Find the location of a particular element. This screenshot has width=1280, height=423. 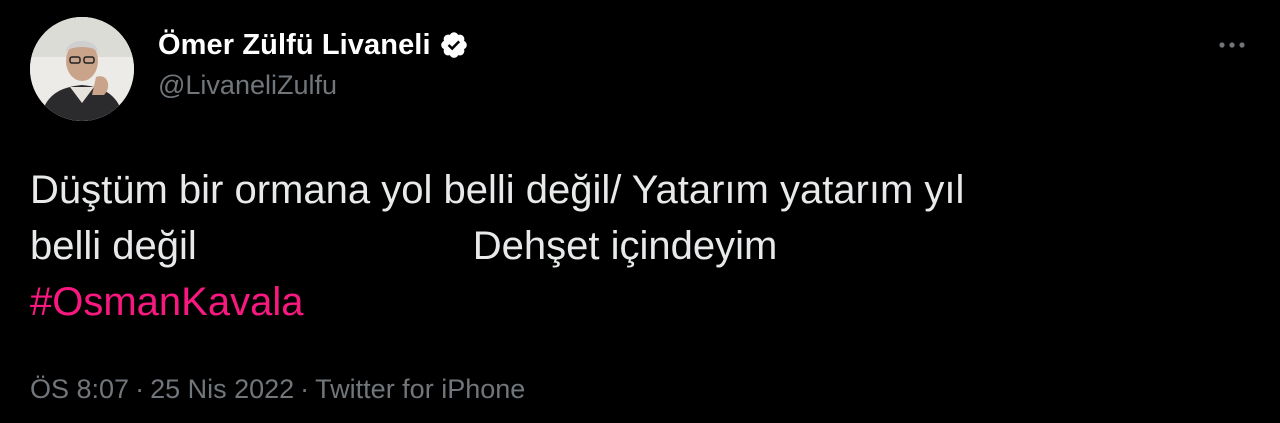

hashtag-link: #OsmanKavala is located at coordinates (166, 302).